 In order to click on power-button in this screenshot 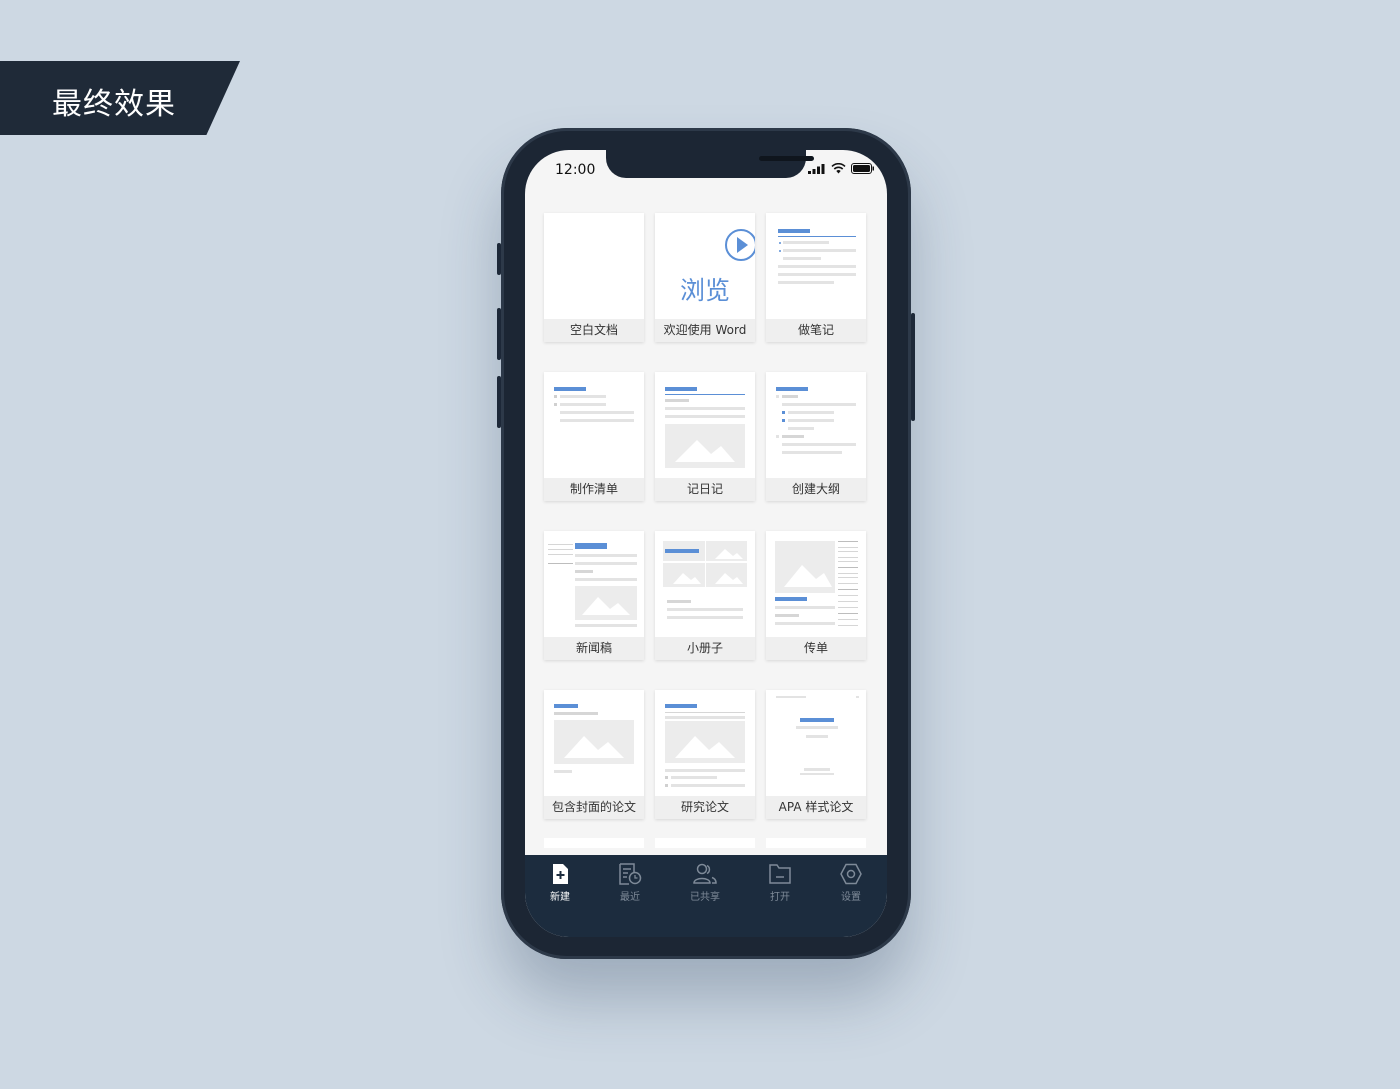, I will do `click(913, 367)`.